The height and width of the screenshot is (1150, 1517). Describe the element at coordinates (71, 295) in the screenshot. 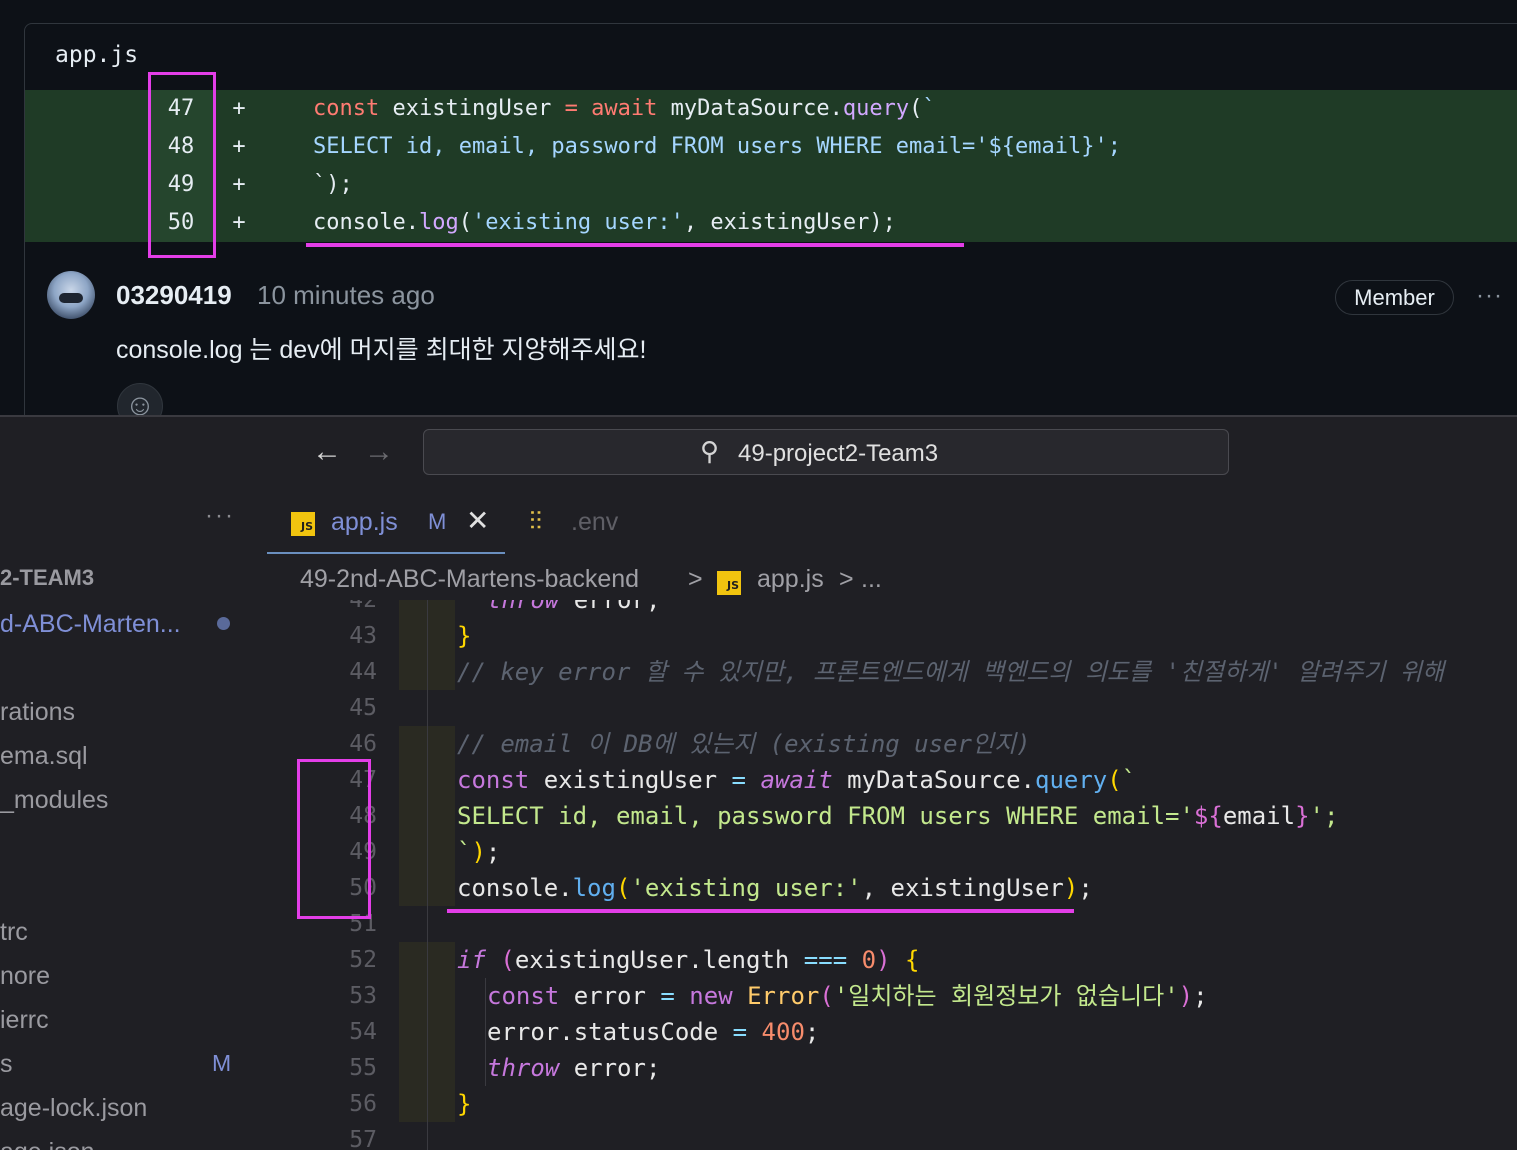

I see `avatar` at that location.